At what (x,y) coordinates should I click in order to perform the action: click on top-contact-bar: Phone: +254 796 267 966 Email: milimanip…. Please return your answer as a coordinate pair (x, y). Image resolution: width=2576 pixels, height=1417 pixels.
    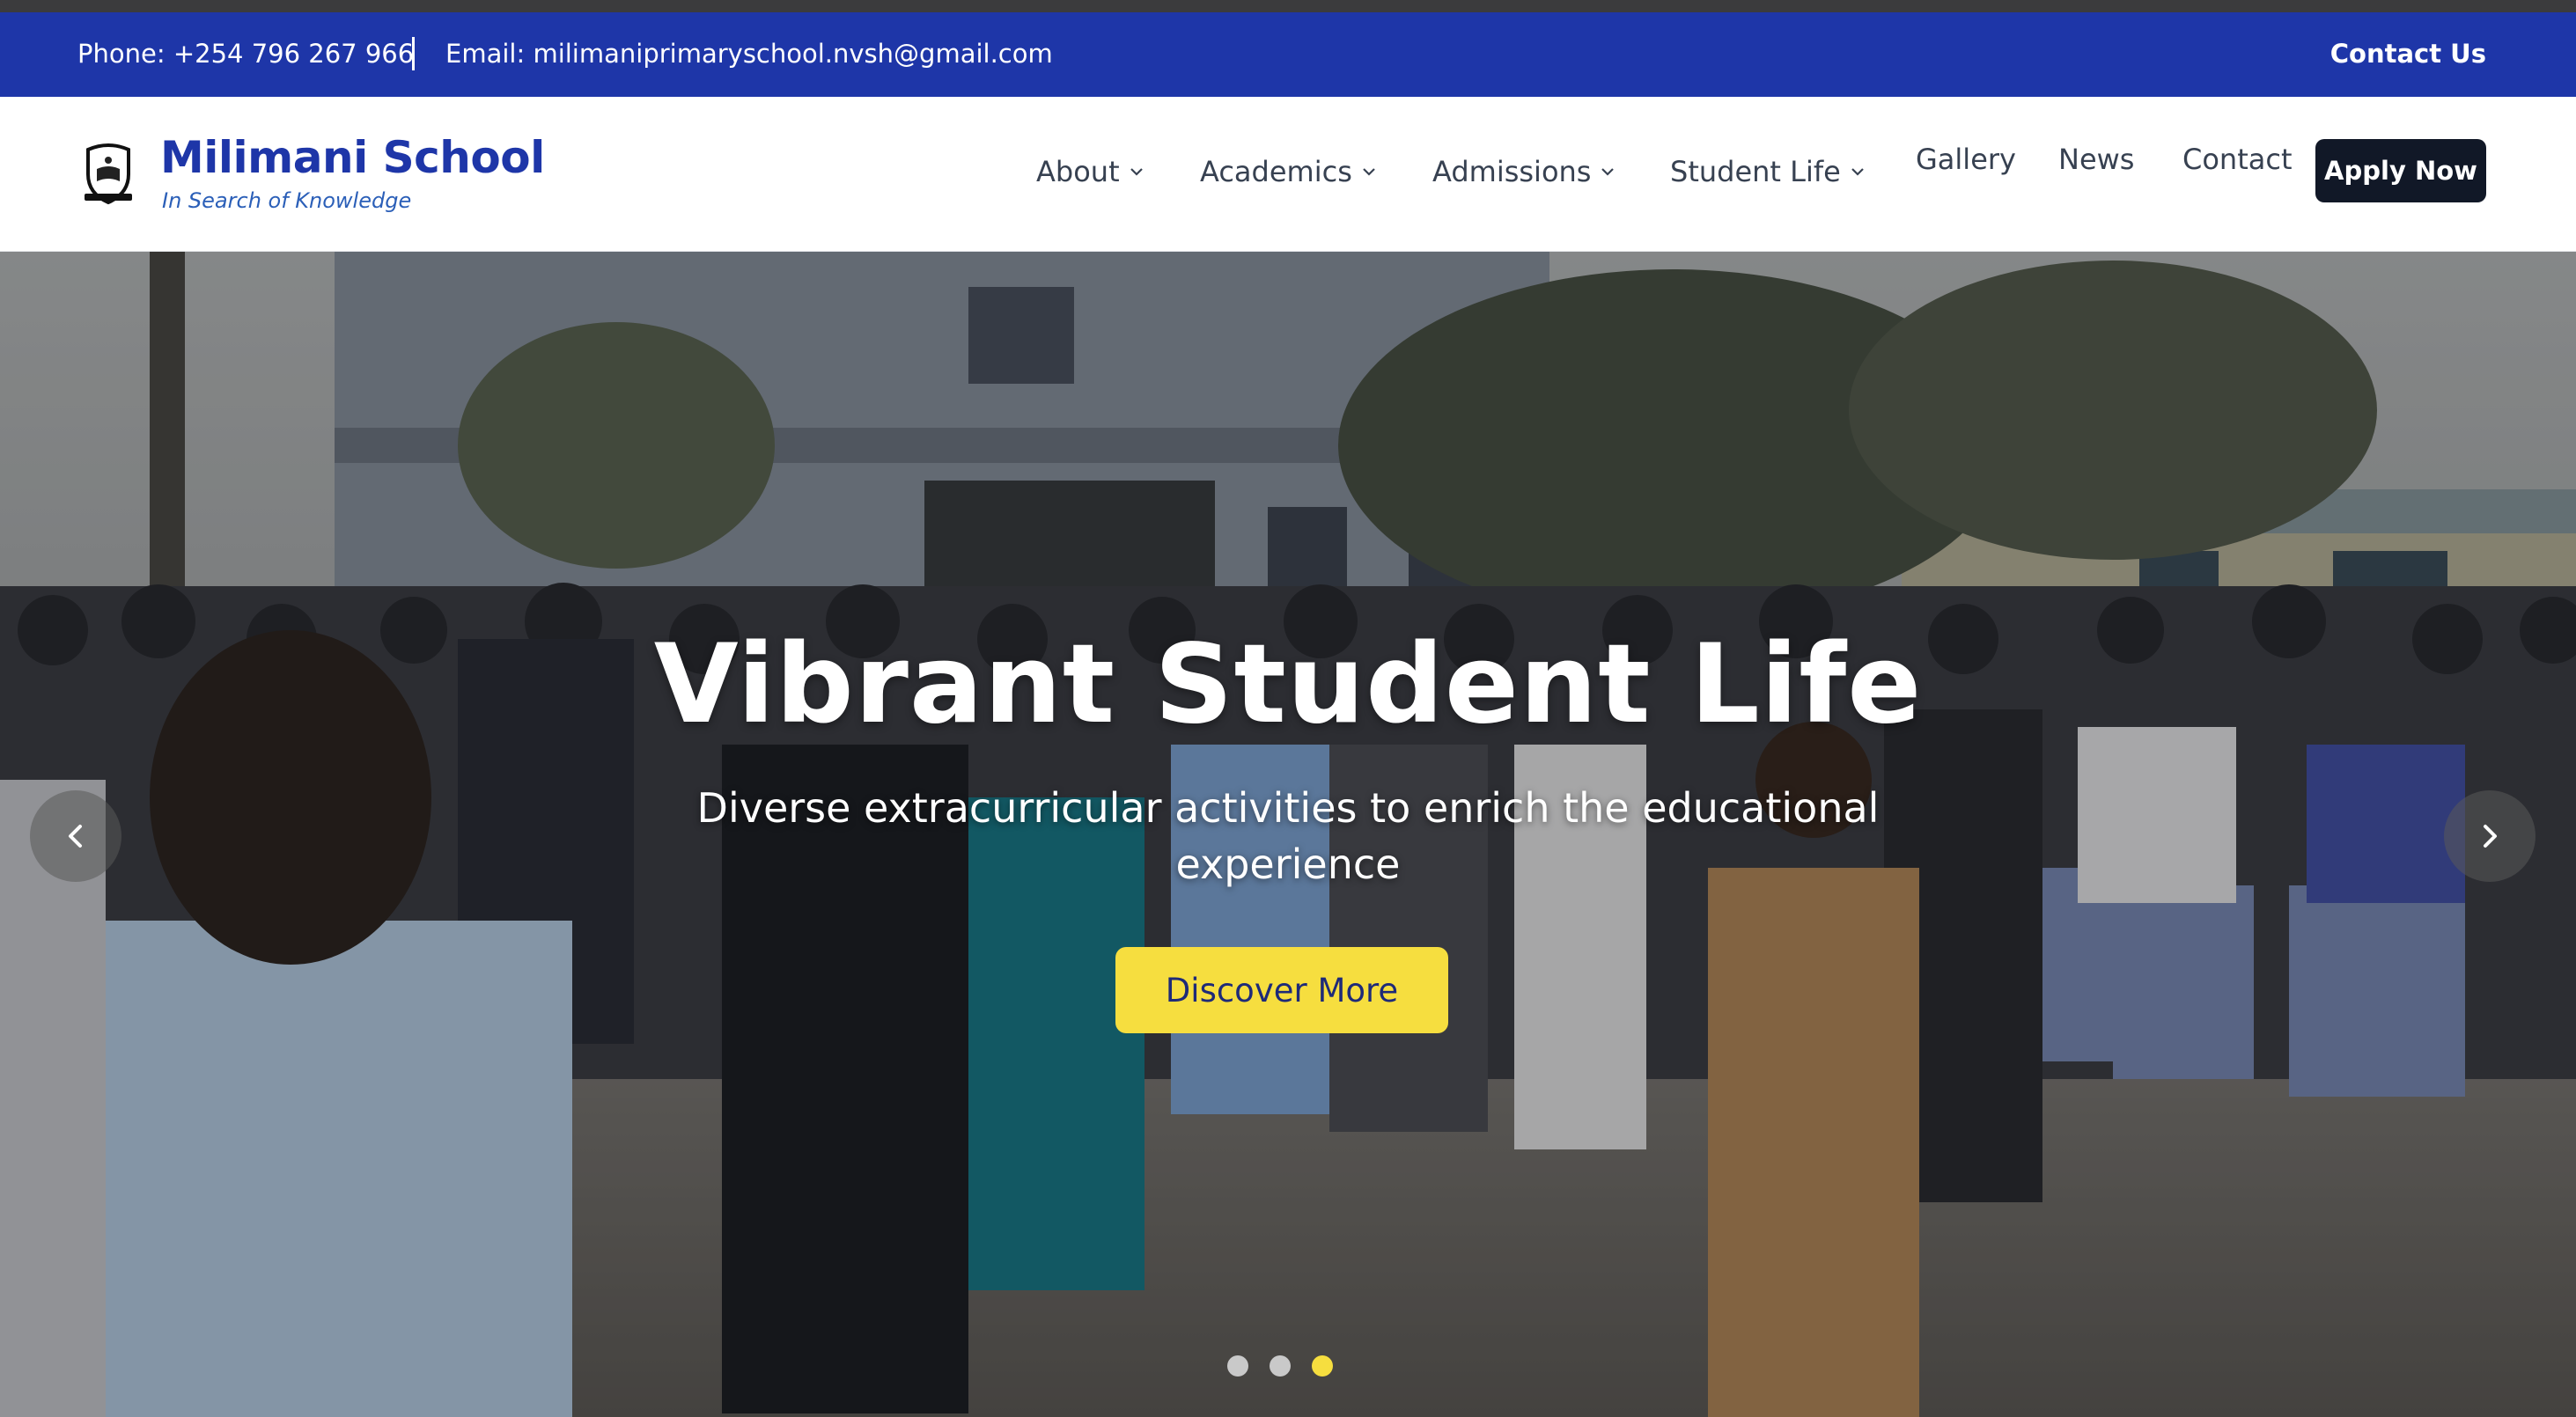
    Looking at the image, I should click on (1288, 54).